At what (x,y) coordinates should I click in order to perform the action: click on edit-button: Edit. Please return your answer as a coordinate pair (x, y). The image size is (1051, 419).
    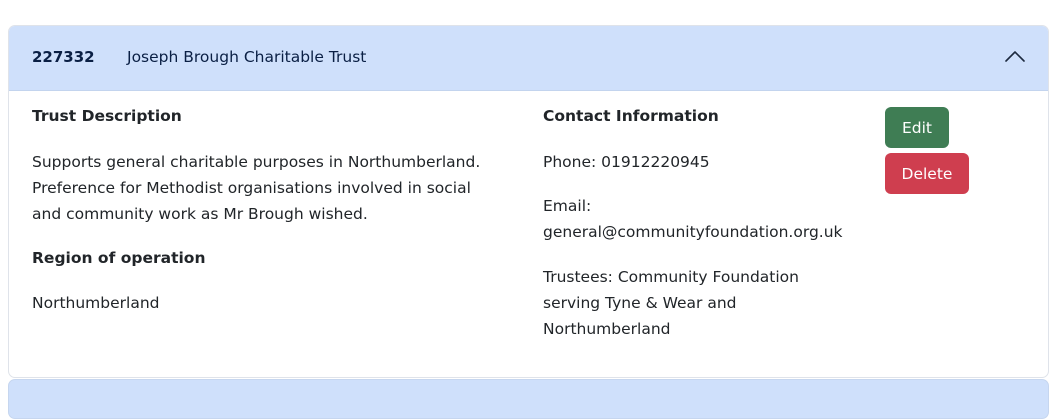
    Looking at the image, I should click on (917, 127).